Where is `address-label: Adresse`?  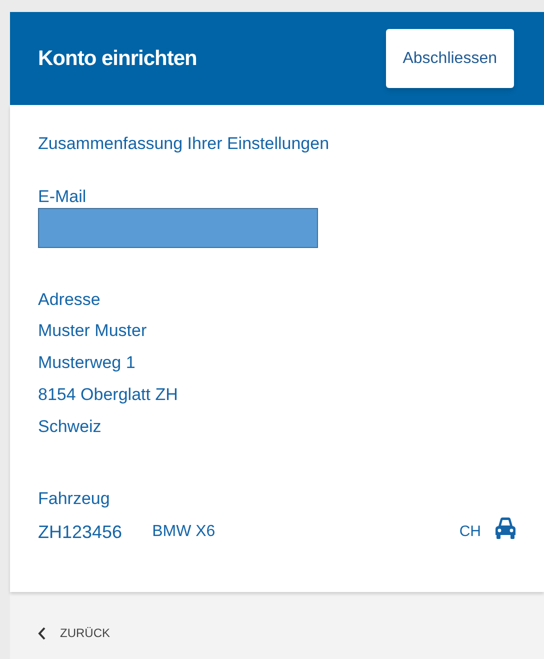
address-label: Adresse is located at coordinates (69, 300).